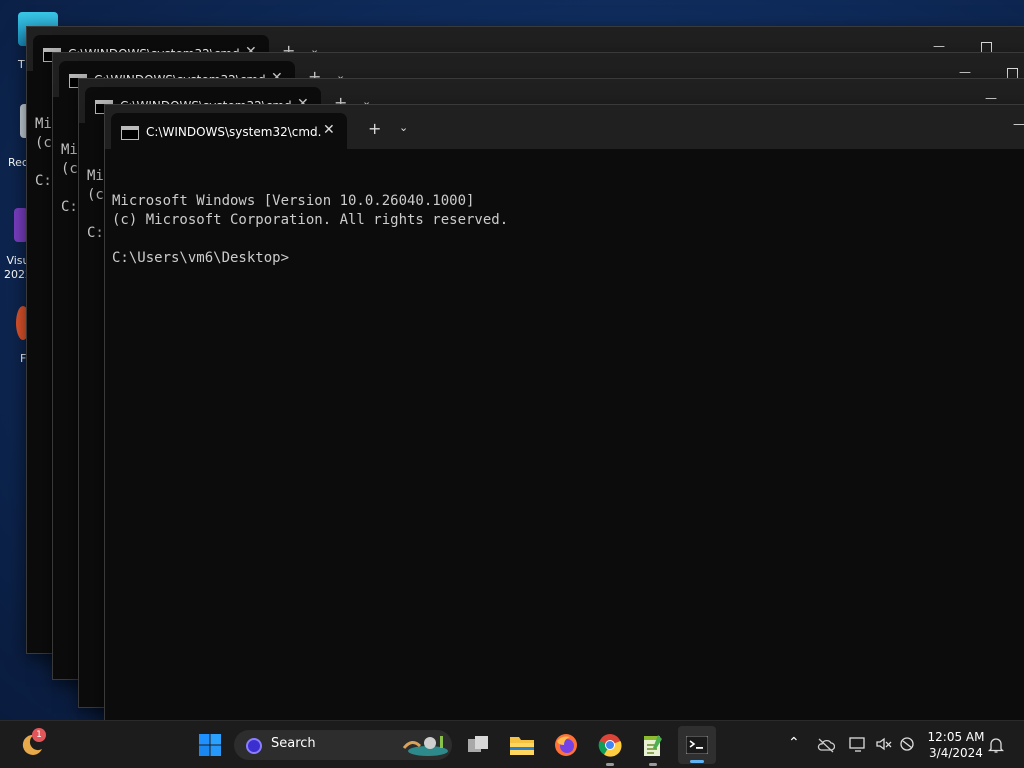 This screenshot has width=1024, height=768. What do you see at coordinates (564, 127) in the screenshot?
I see `title-bar: C:\WINDOWS\system32\cmd. ✕ + ⌄ —` at bounding box center [564, 127].